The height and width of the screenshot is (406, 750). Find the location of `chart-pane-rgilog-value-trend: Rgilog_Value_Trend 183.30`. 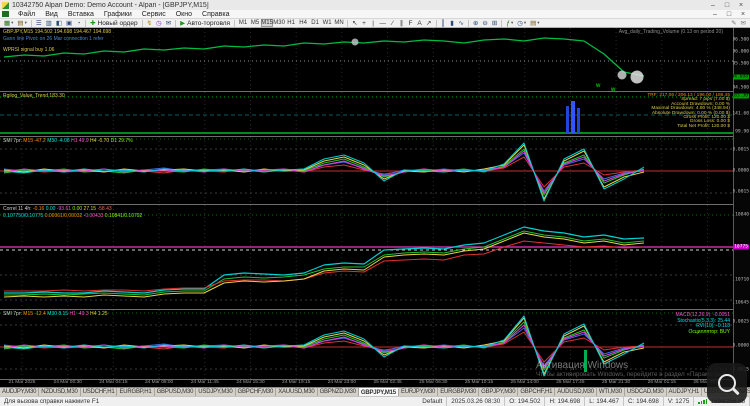

chart-pane-rgilog-value-trend: Rgilog_Value_Trend 183.30 is located at coordinates (366, 114).